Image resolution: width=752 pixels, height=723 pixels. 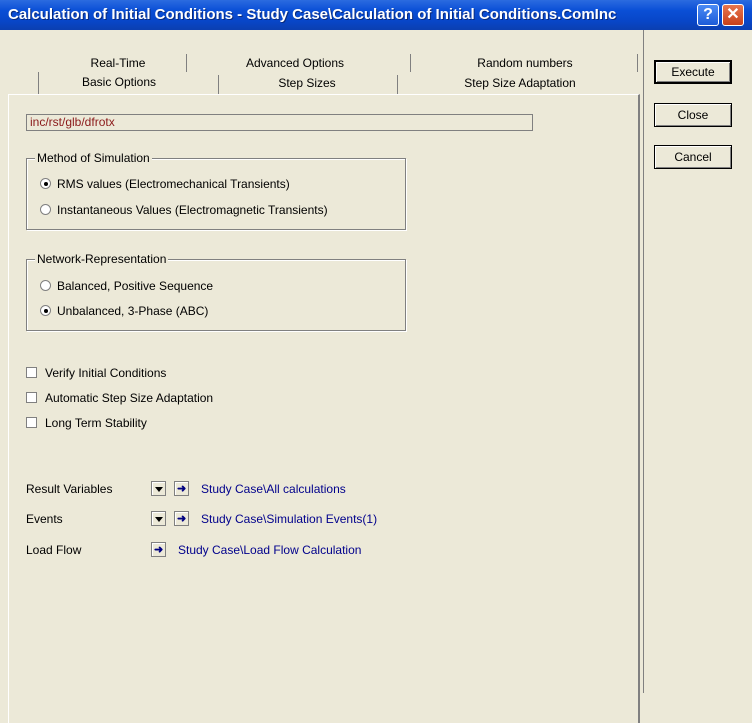 What do you see at coordinates (693, 115) in the screenshot?
I see `close-button: Close` at bounding box center [693, 115].